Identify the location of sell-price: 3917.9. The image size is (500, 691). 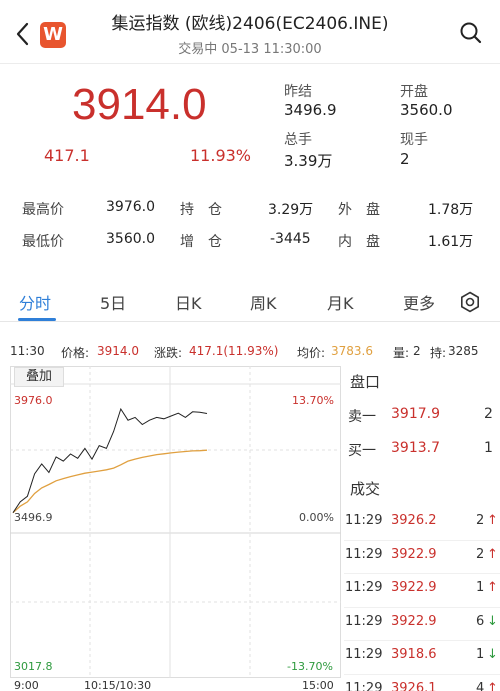
(415, 414).